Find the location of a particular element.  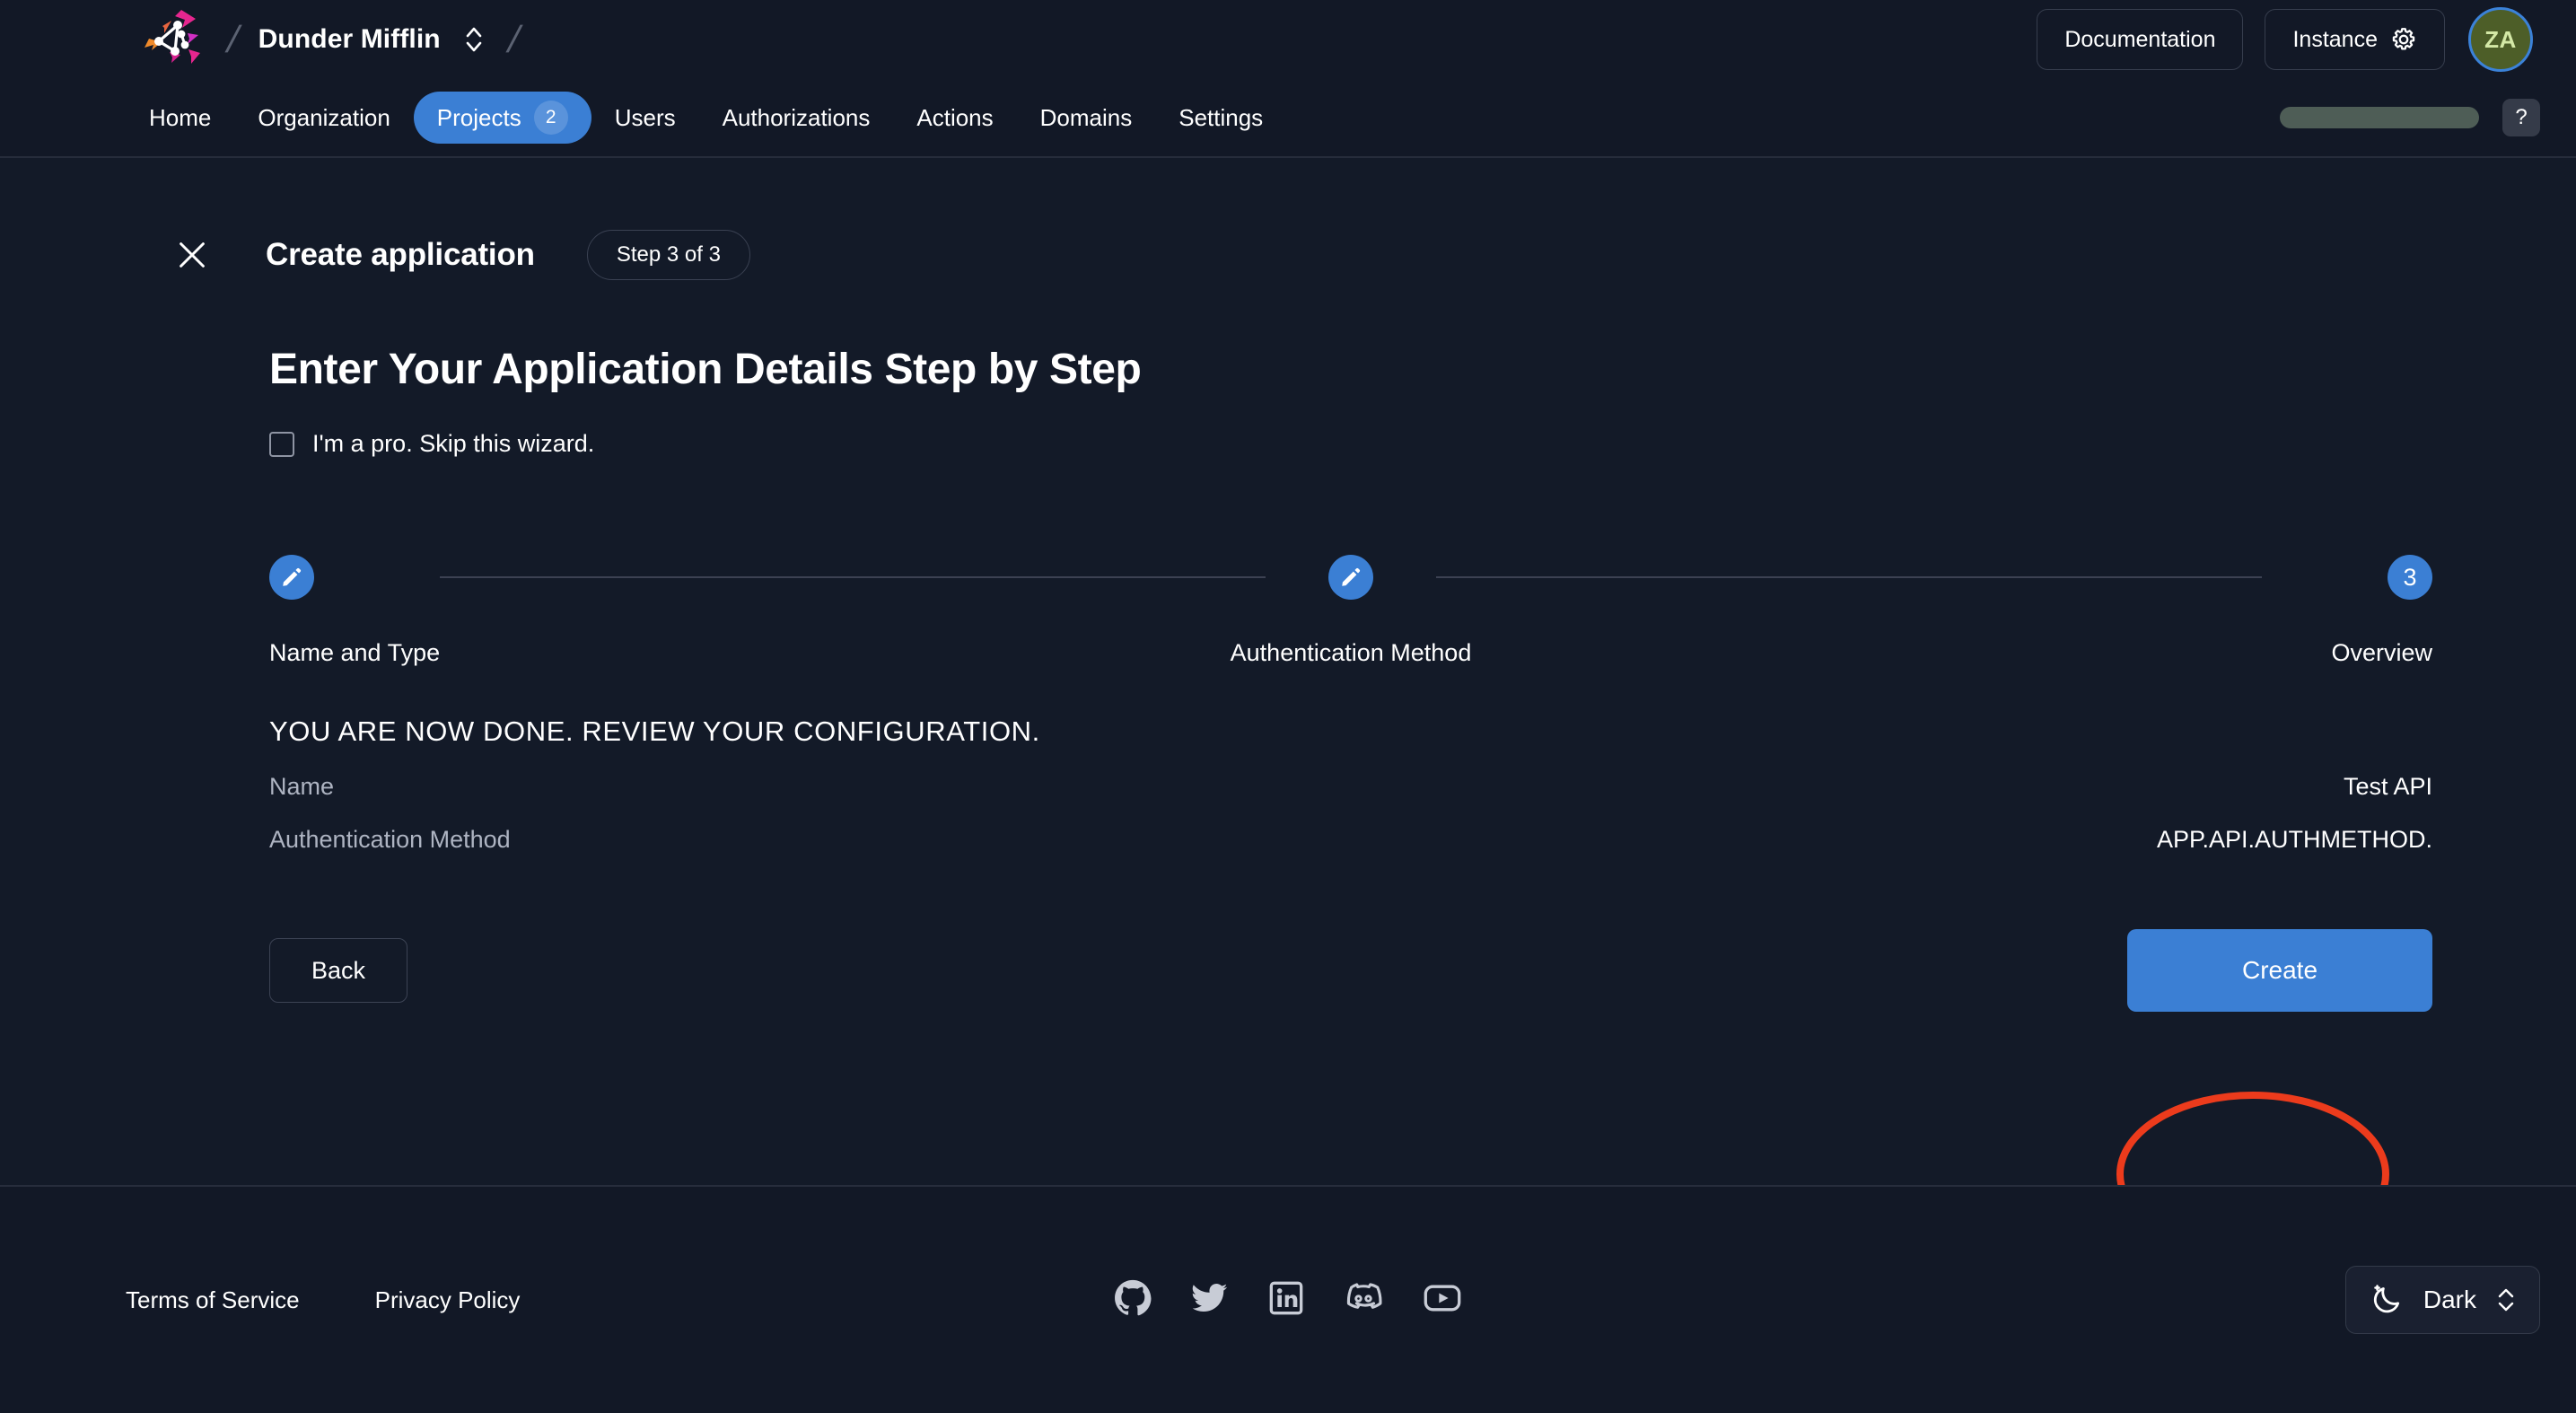

nav-item-domains: Domains is located at coordinates (1086, 118).